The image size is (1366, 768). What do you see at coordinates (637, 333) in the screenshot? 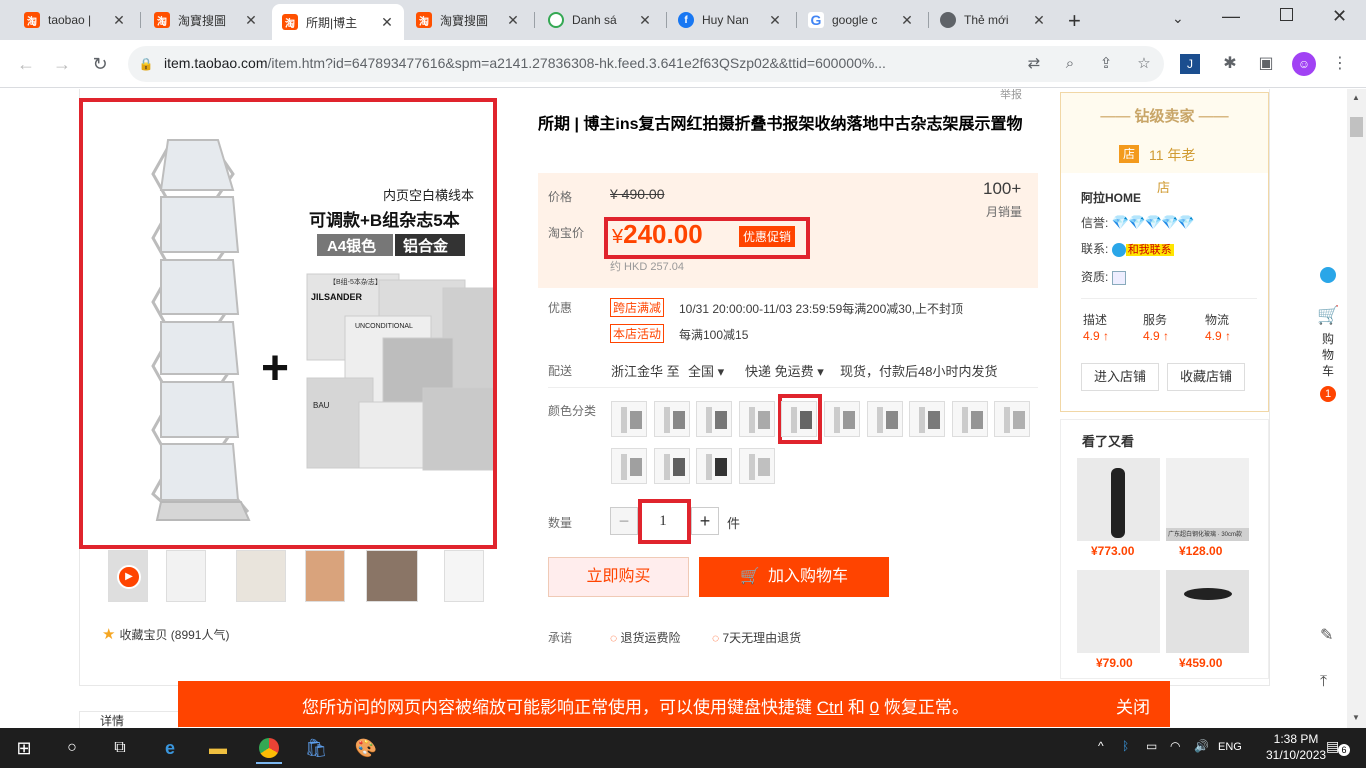
I see `store-promo-badge: 本店活动` at bounding box center [637, 333].